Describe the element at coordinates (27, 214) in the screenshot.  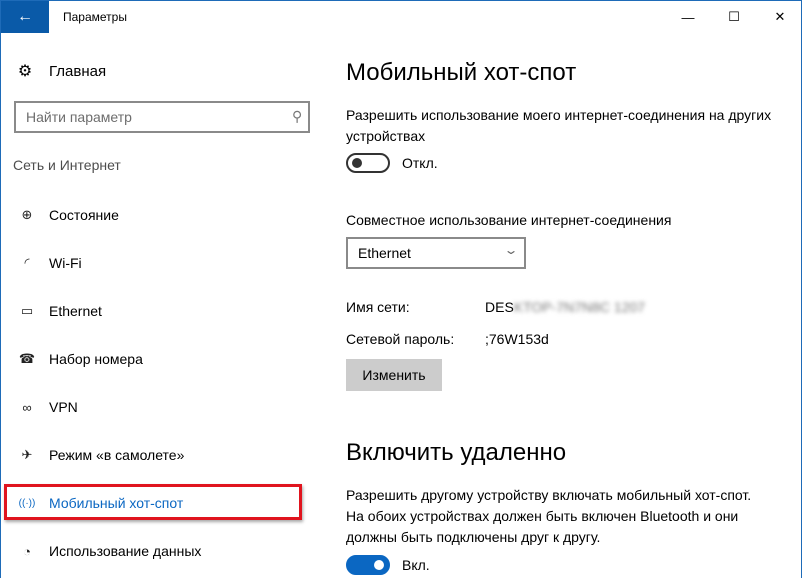
I see `globe-network-icon: ⊕` at that location.